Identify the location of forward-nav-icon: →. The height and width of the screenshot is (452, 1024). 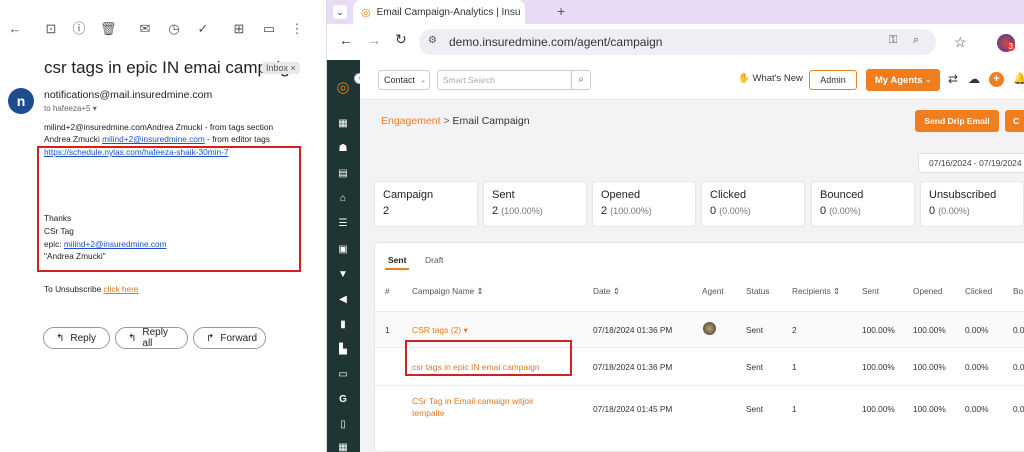
(374, 40).